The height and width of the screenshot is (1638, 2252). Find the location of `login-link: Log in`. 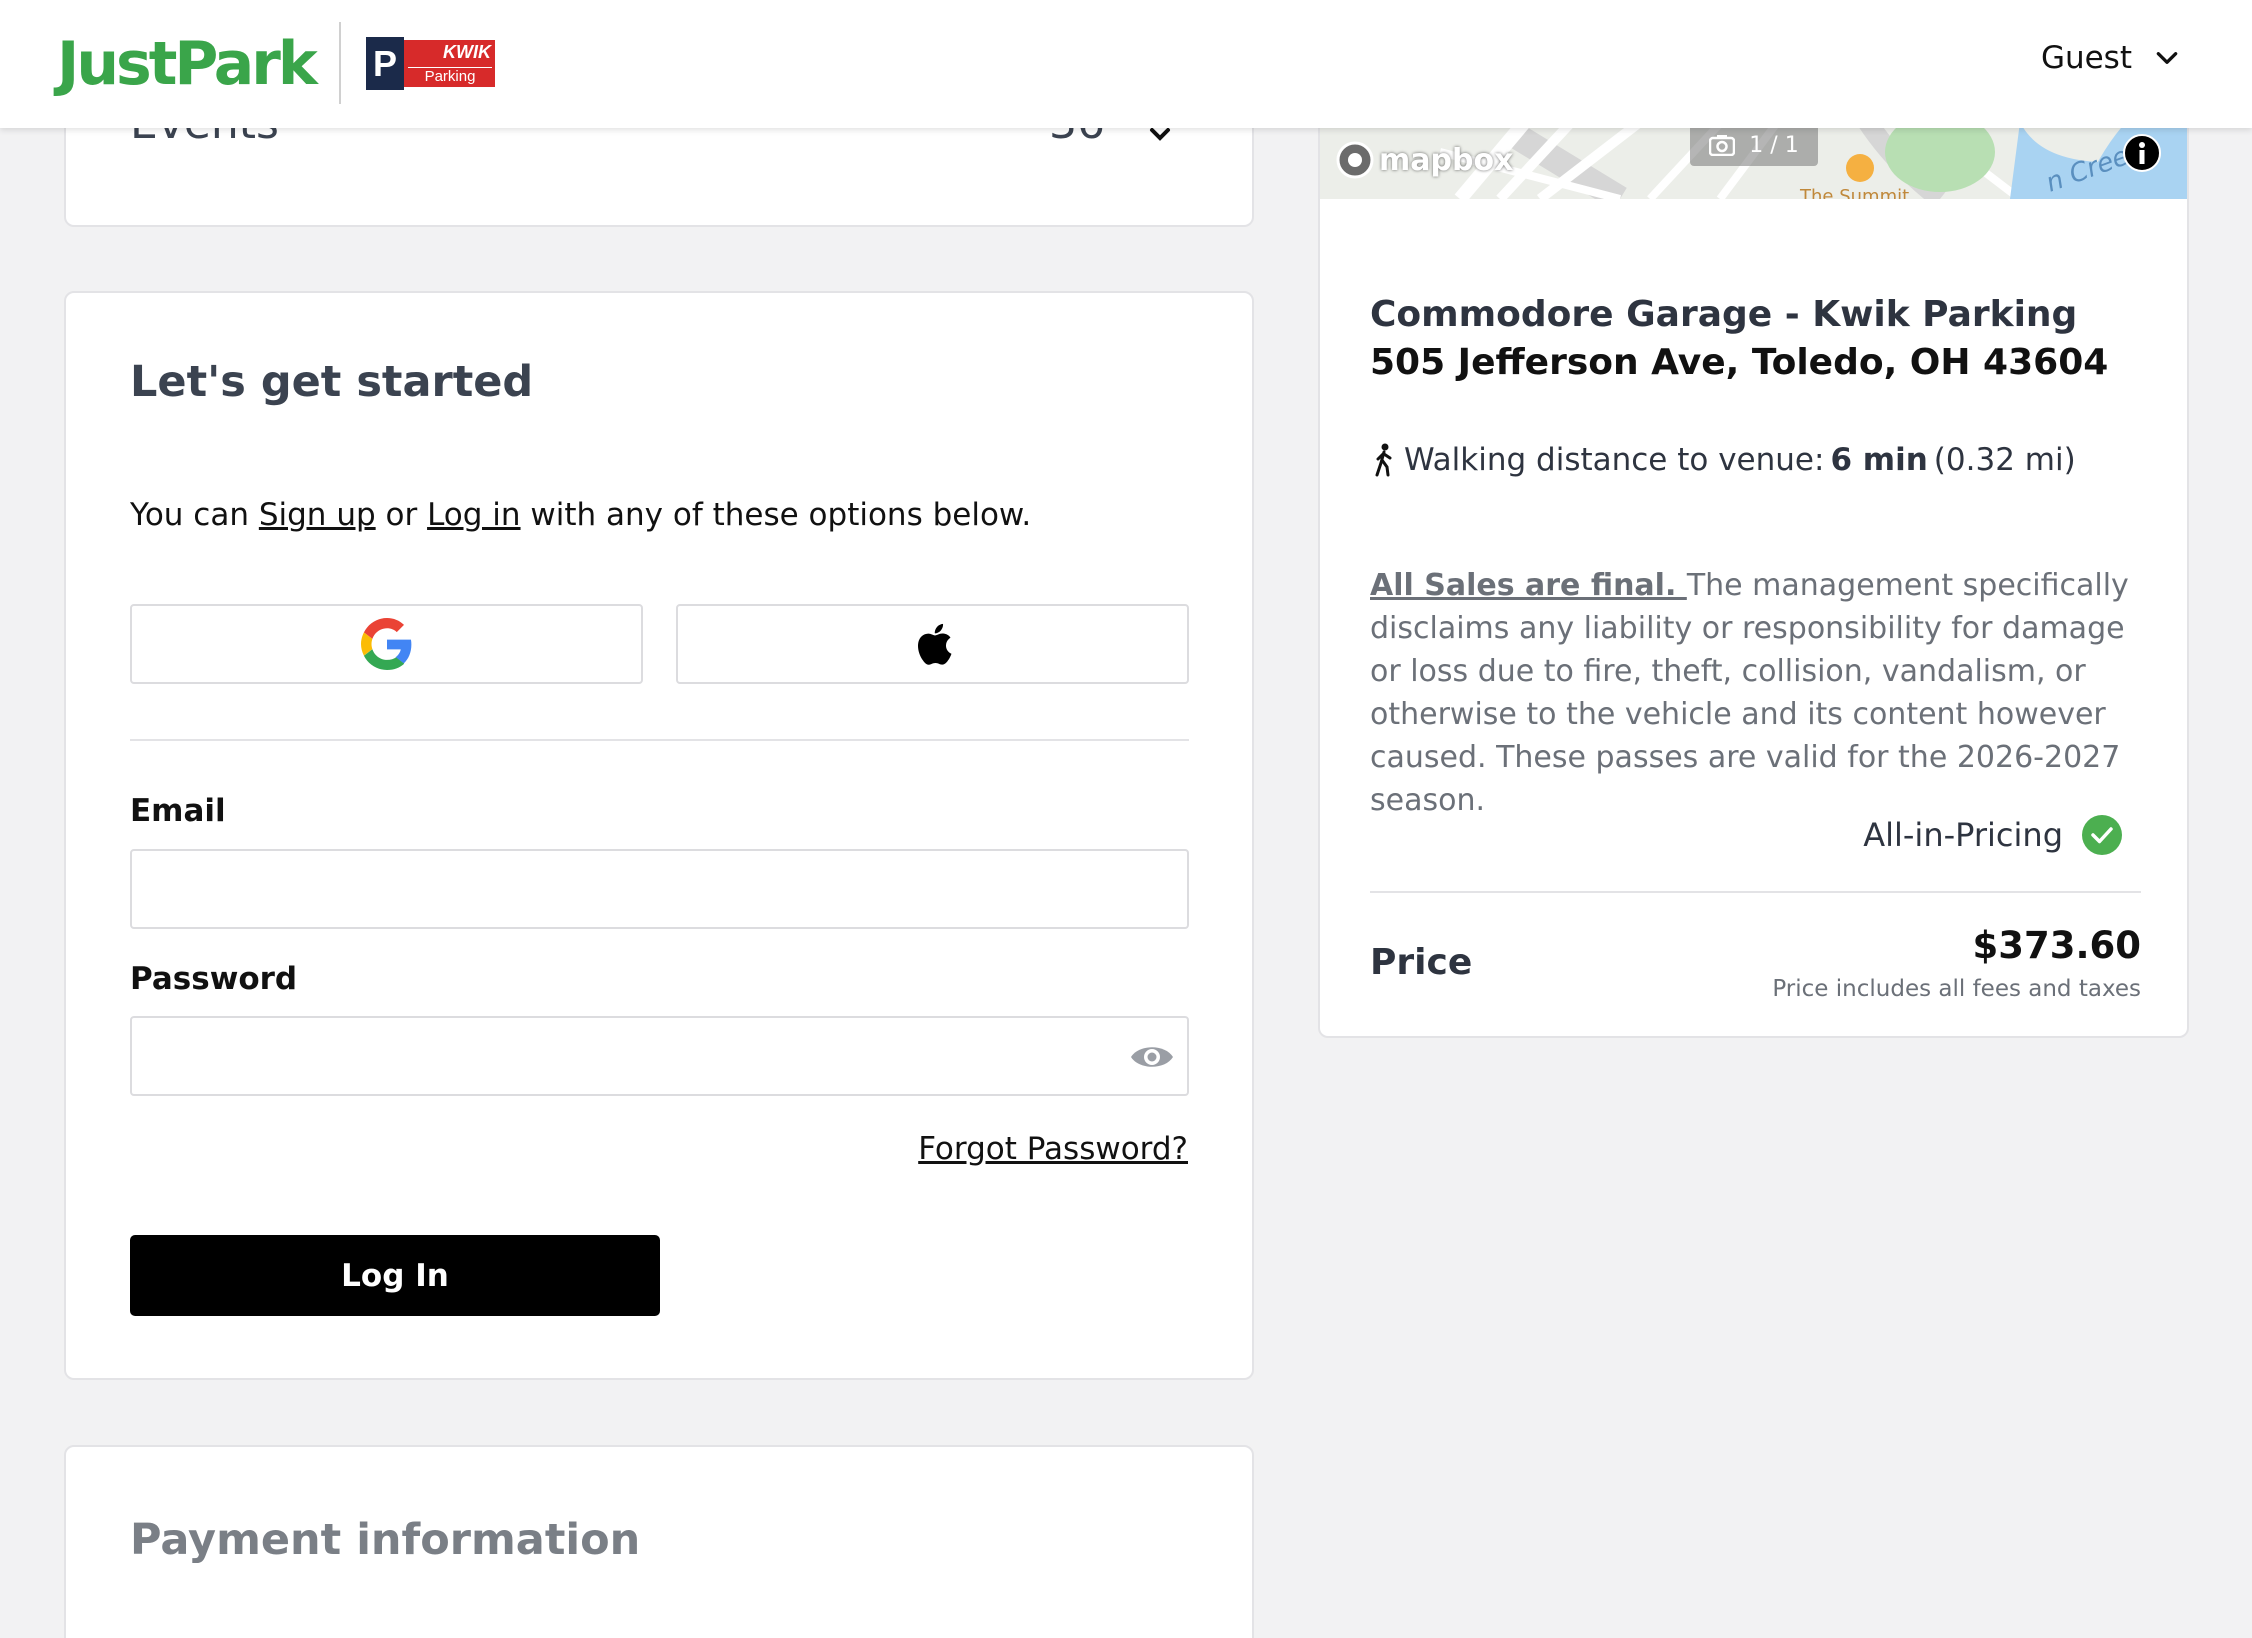

login-link: Log in is located at coordinates (473, 515).